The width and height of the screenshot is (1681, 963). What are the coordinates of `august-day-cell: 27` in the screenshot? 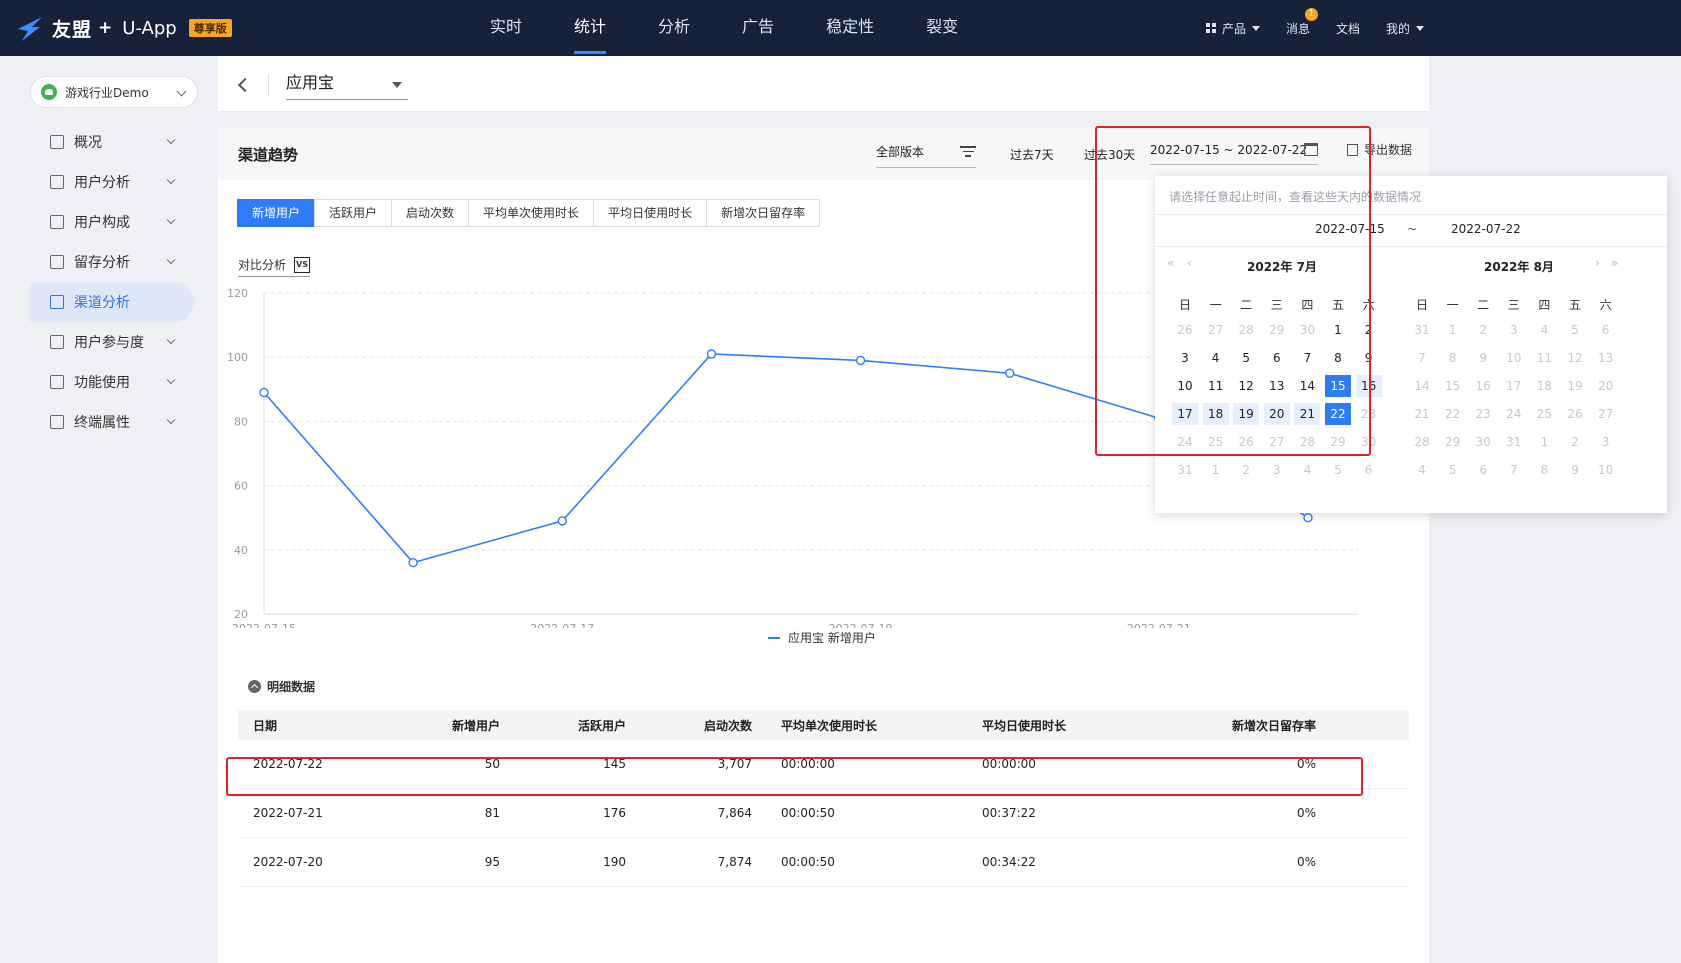 It's located at (1606, 414).